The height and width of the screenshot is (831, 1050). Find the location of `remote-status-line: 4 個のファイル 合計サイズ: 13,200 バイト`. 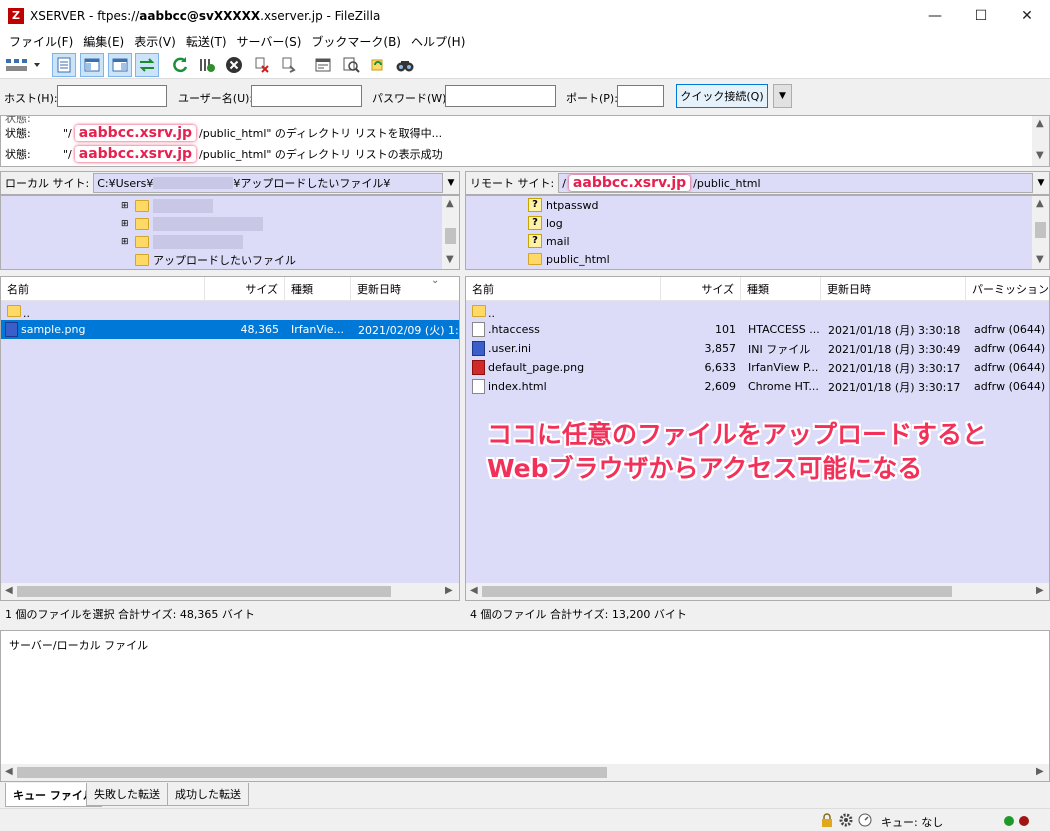

remote-status-line: 4 個のファイル 合計サイズ: 13,200 バイト is located at coordinates (578, 614).